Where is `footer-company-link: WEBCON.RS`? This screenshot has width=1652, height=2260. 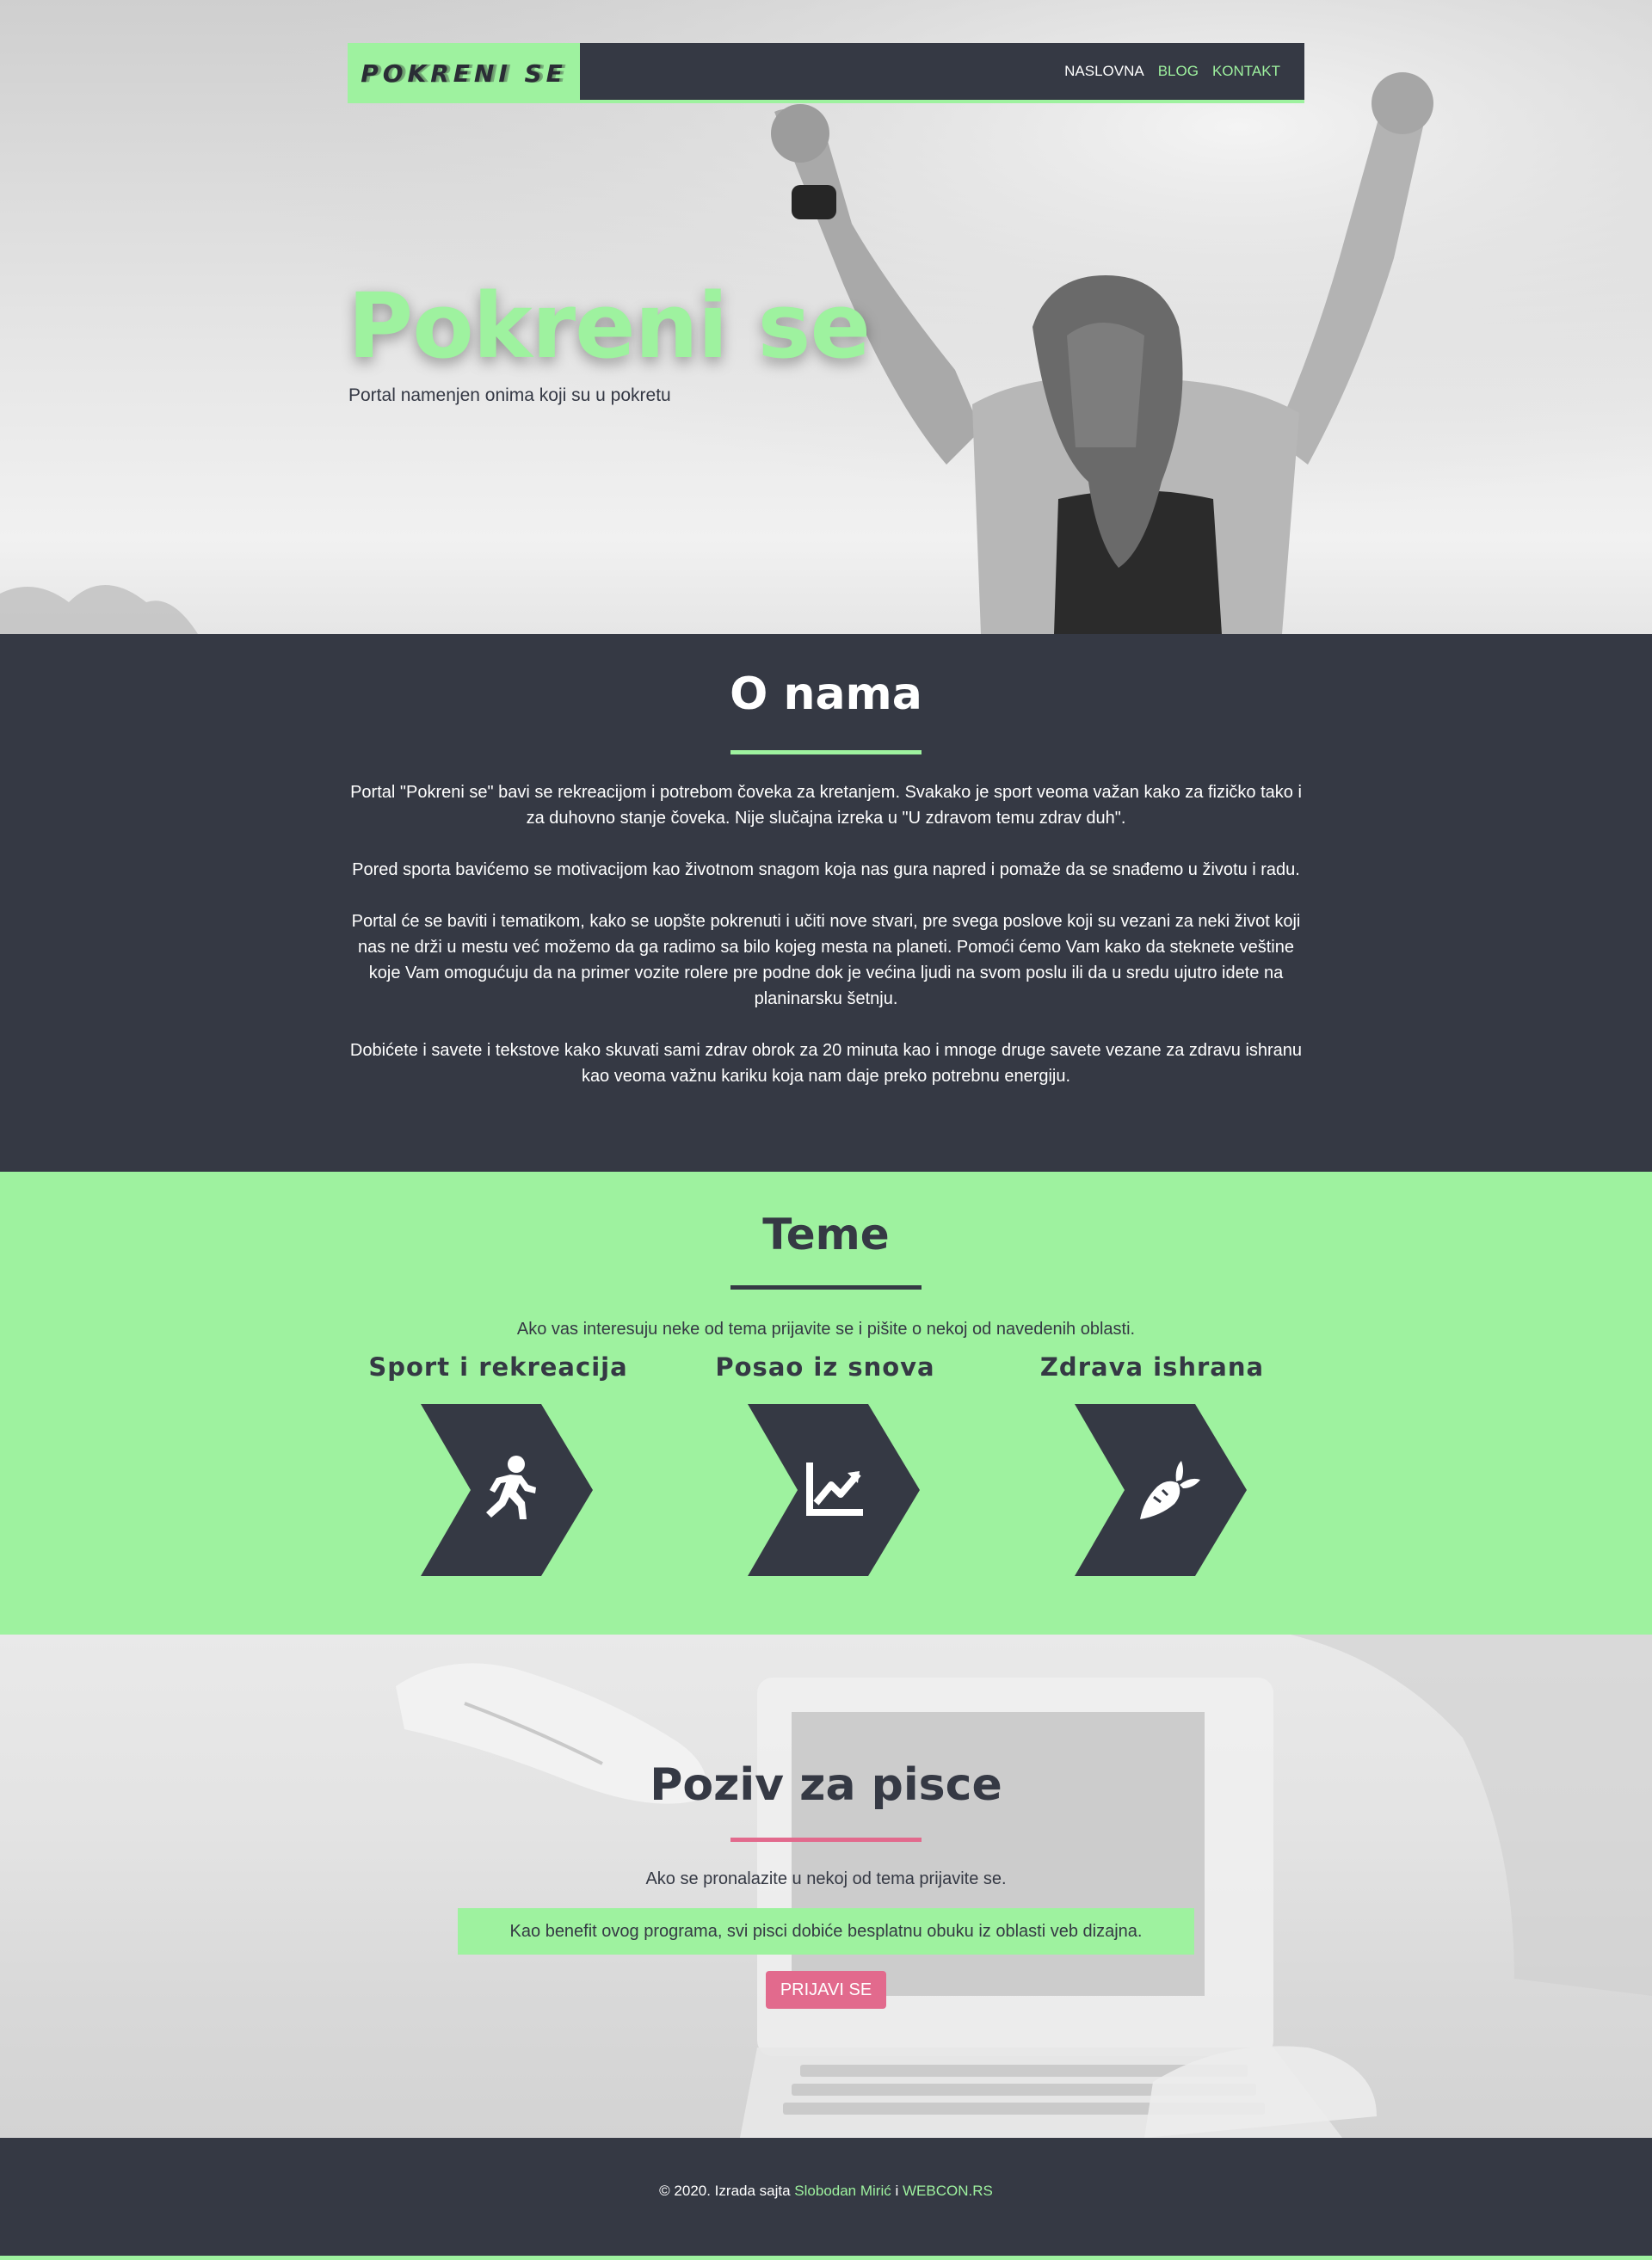
footer-company-link: WEBCON.RS is located at coordinates (948, 2191).